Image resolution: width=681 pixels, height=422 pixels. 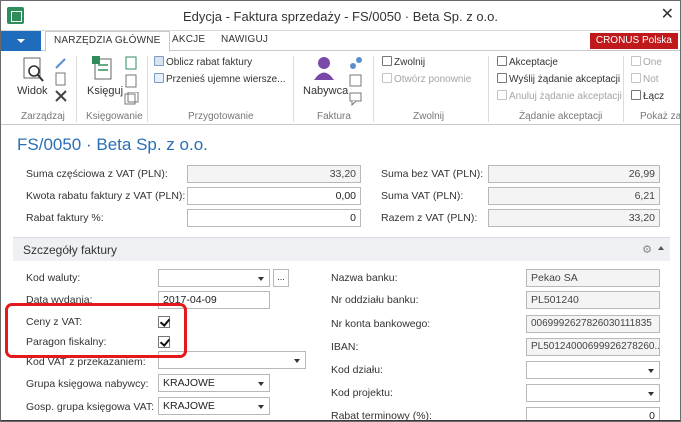 I want to click on inv-discount-incl-vat-label: Kwota rabatu faktury z VAT (PLN):, so click(x=106, y=196).